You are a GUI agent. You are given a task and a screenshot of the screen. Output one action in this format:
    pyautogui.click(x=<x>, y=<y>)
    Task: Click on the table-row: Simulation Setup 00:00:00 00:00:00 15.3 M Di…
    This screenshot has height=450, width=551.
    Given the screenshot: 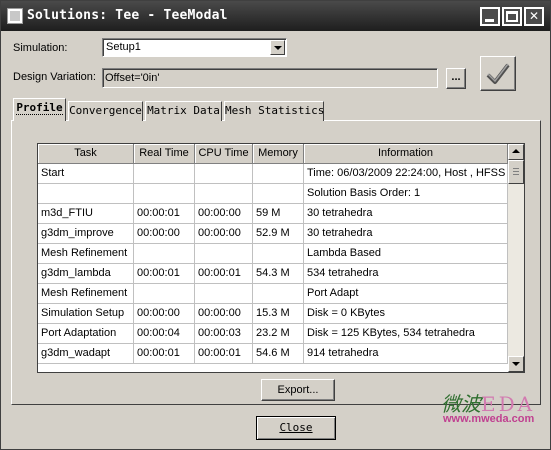 What is the action you would take?
    pyautogui.click(x=273, y=314)
    